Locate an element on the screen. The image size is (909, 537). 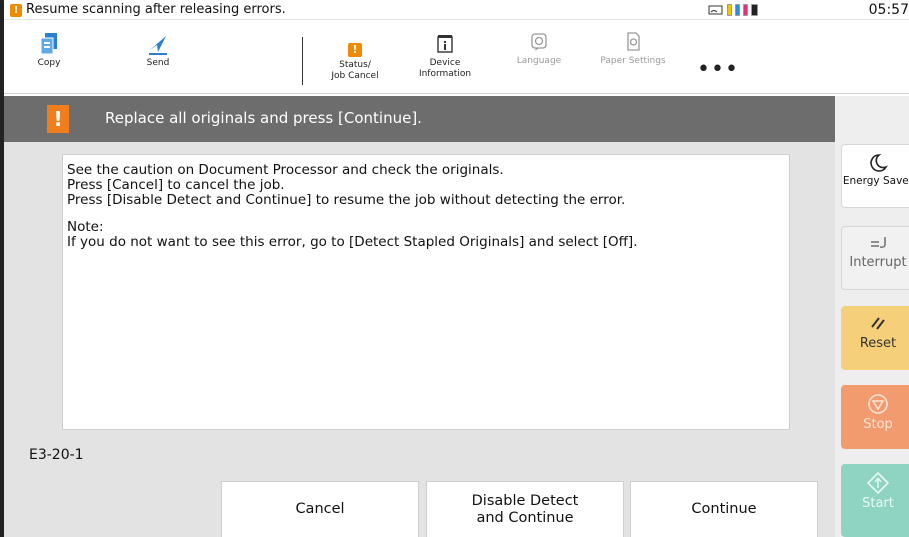
energy-saver-button: Energy Saver is located at coordinates (875, 176).